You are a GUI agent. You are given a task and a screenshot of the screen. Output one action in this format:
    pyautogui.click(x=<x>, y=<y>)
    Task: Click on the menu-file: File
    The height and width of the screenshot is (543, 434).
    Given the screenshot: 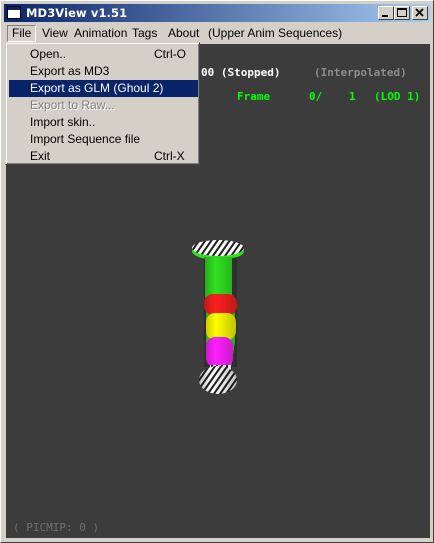 What is the action you would take?
    pyautogui.click(x=22, y=33)
    